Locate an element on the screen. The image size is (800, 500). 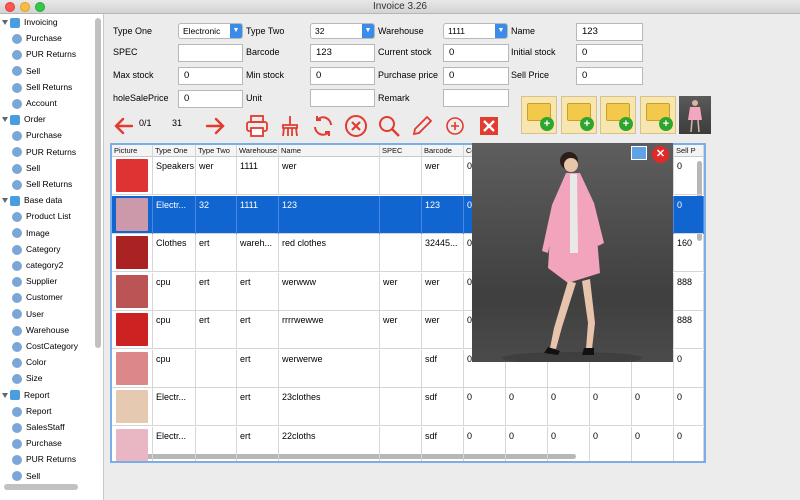
add-picture-button-1: + is located at coordinates (539, 115).